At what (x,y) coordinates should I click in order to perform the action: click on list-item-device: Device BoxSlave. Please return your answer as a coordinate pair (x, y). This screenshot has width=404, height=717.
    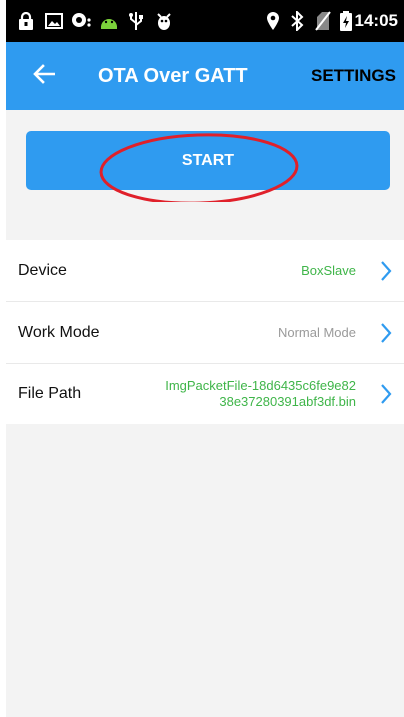
    Looking at the image, I should click on (205, 271).